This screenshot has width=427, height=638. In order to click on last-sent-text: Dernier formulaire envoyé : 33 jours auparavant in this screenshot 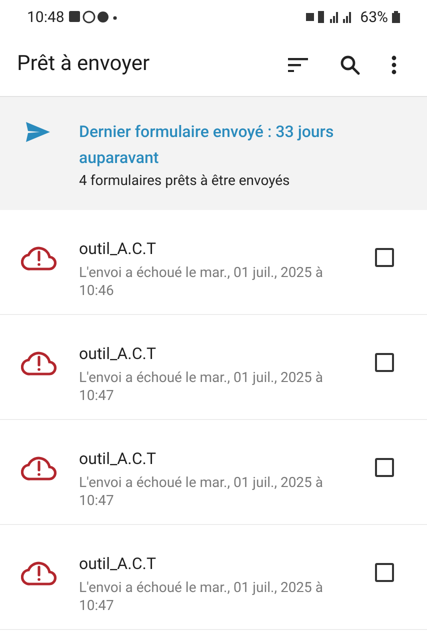, I will do `click(207, 145)`.